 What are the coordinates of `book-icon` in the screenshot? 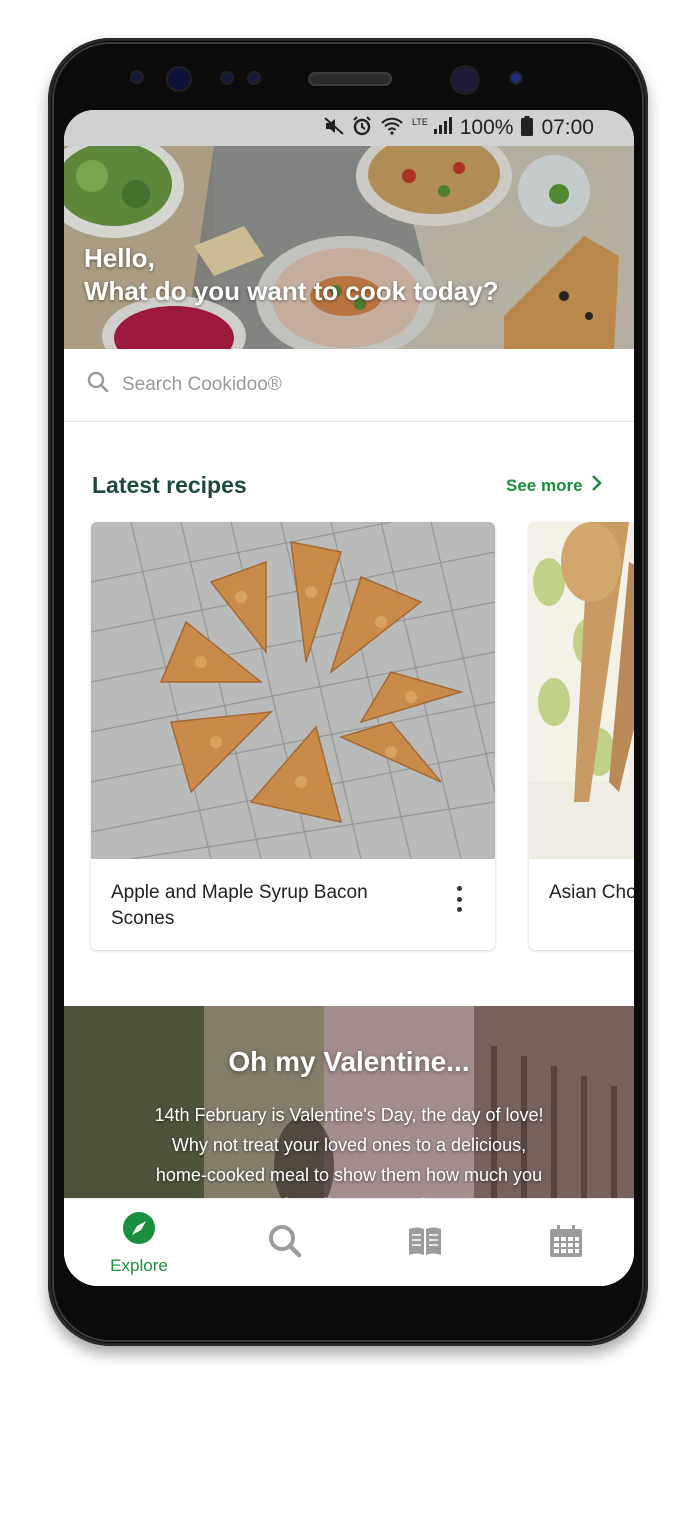 It's located at (425, 1243).